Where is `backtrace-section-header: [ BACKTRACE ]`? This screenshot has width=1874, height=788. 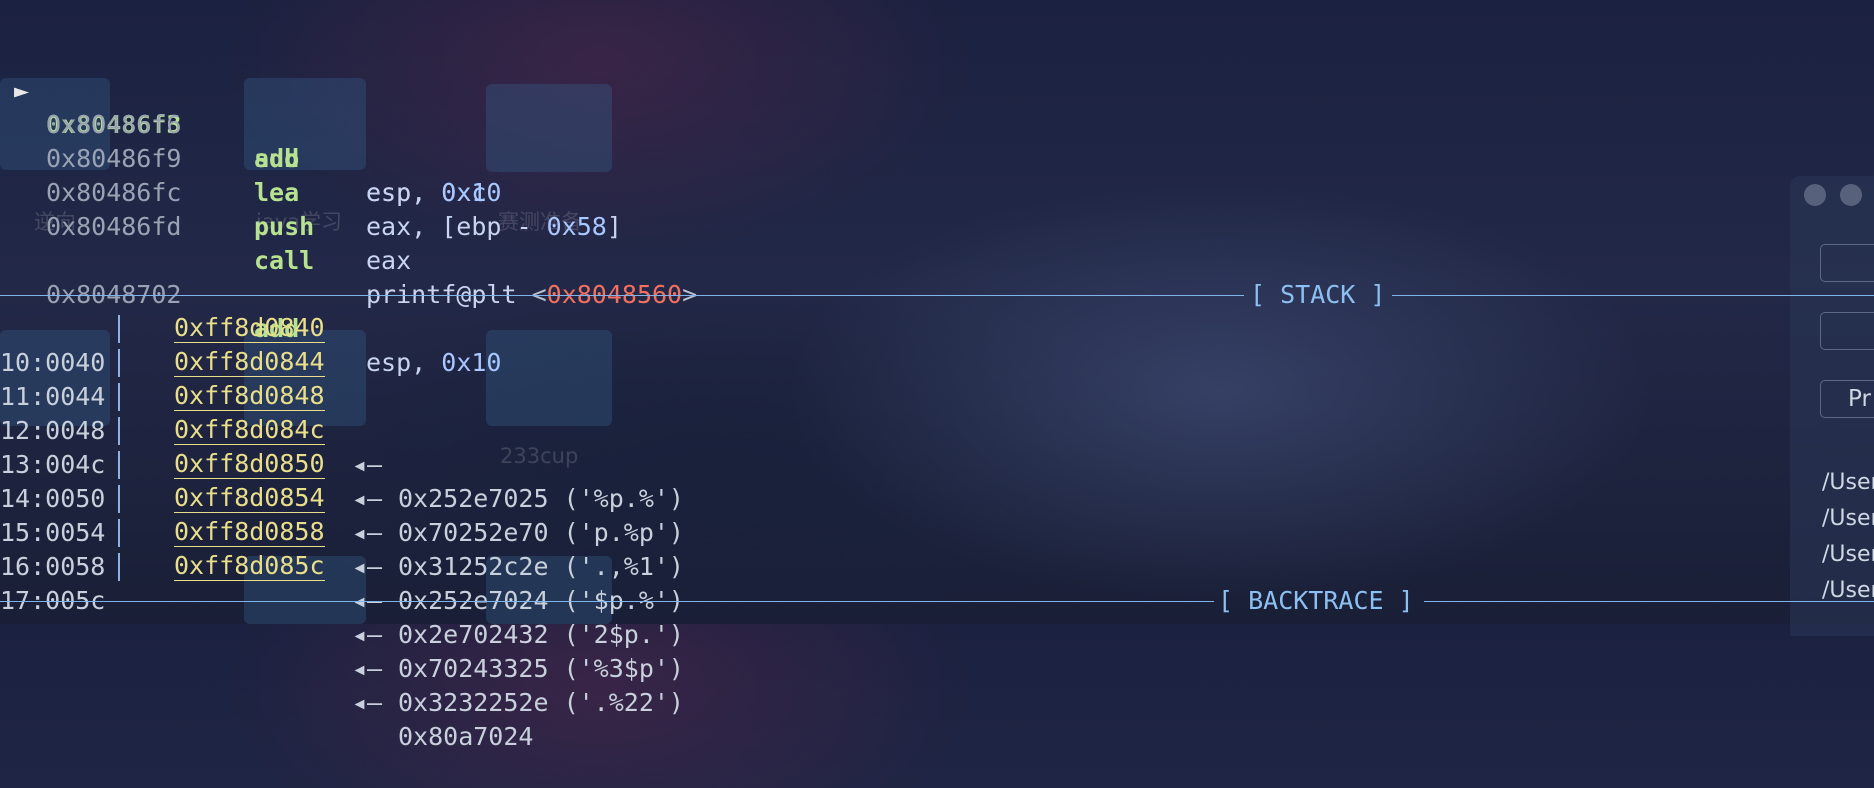 backtrace-section-header: [ BACKTRACE ] is located at coordinates (937, 601).